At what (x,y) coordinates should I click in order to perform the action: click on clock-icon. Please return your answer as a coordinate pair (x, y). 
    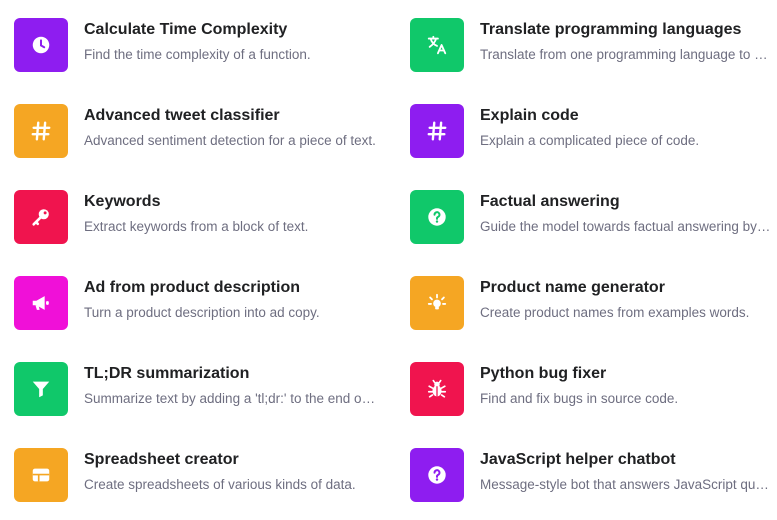
    Looking at the image, I should click on (41, 45).